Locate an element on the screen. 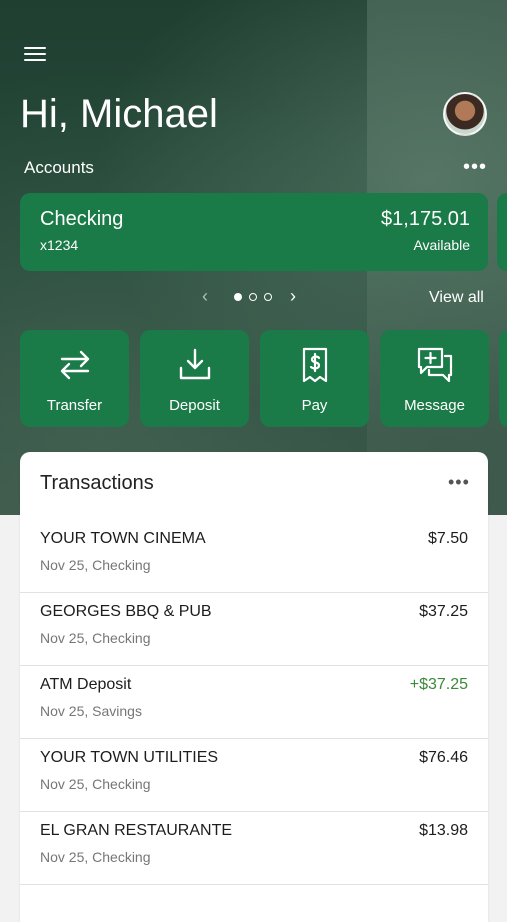 The height and width of the screenshot is (922, 507). account-balance-label: Available is located at coordinates (441, 245).